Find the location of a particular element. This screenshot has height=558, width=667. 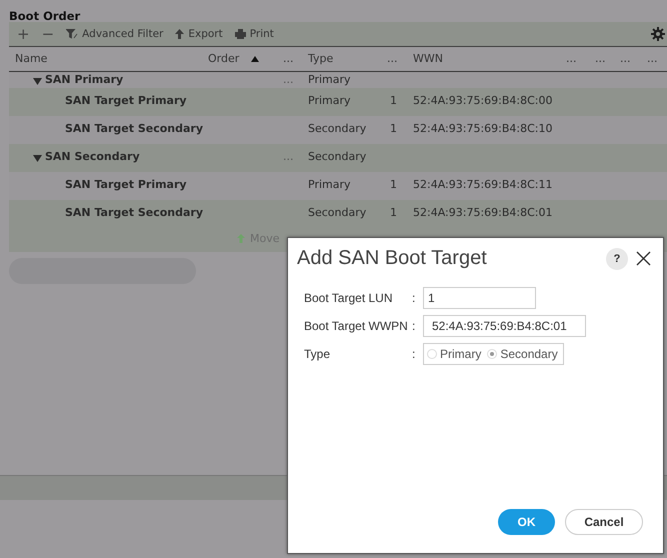

toolbar-button: Print is located at coordinates (254, 34).